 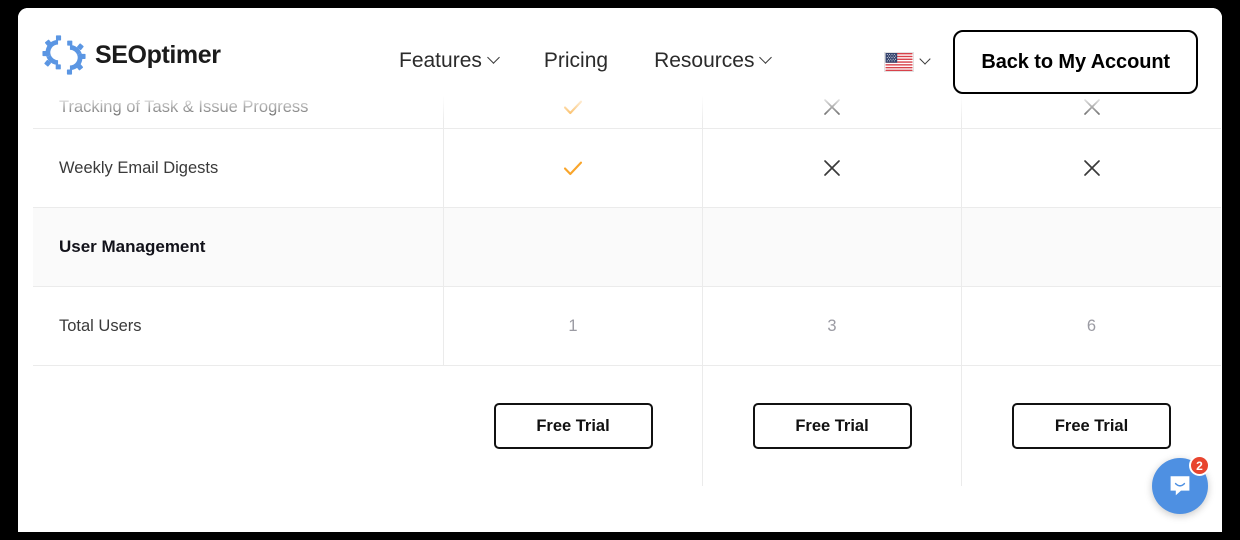 I want to click on header-right-group: Back to My Account, so click(x=1041, y=62).